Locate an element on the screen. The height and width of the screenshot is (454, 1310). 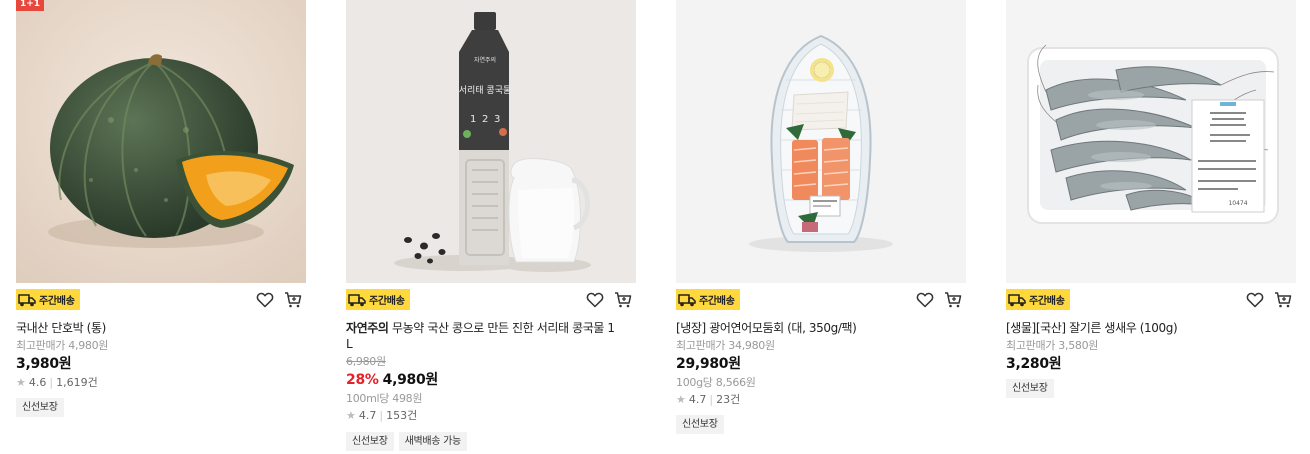
soy-milk-image: 자연주의 서리태 콩국물 1 2 3 is located at coordinates (491, 141).